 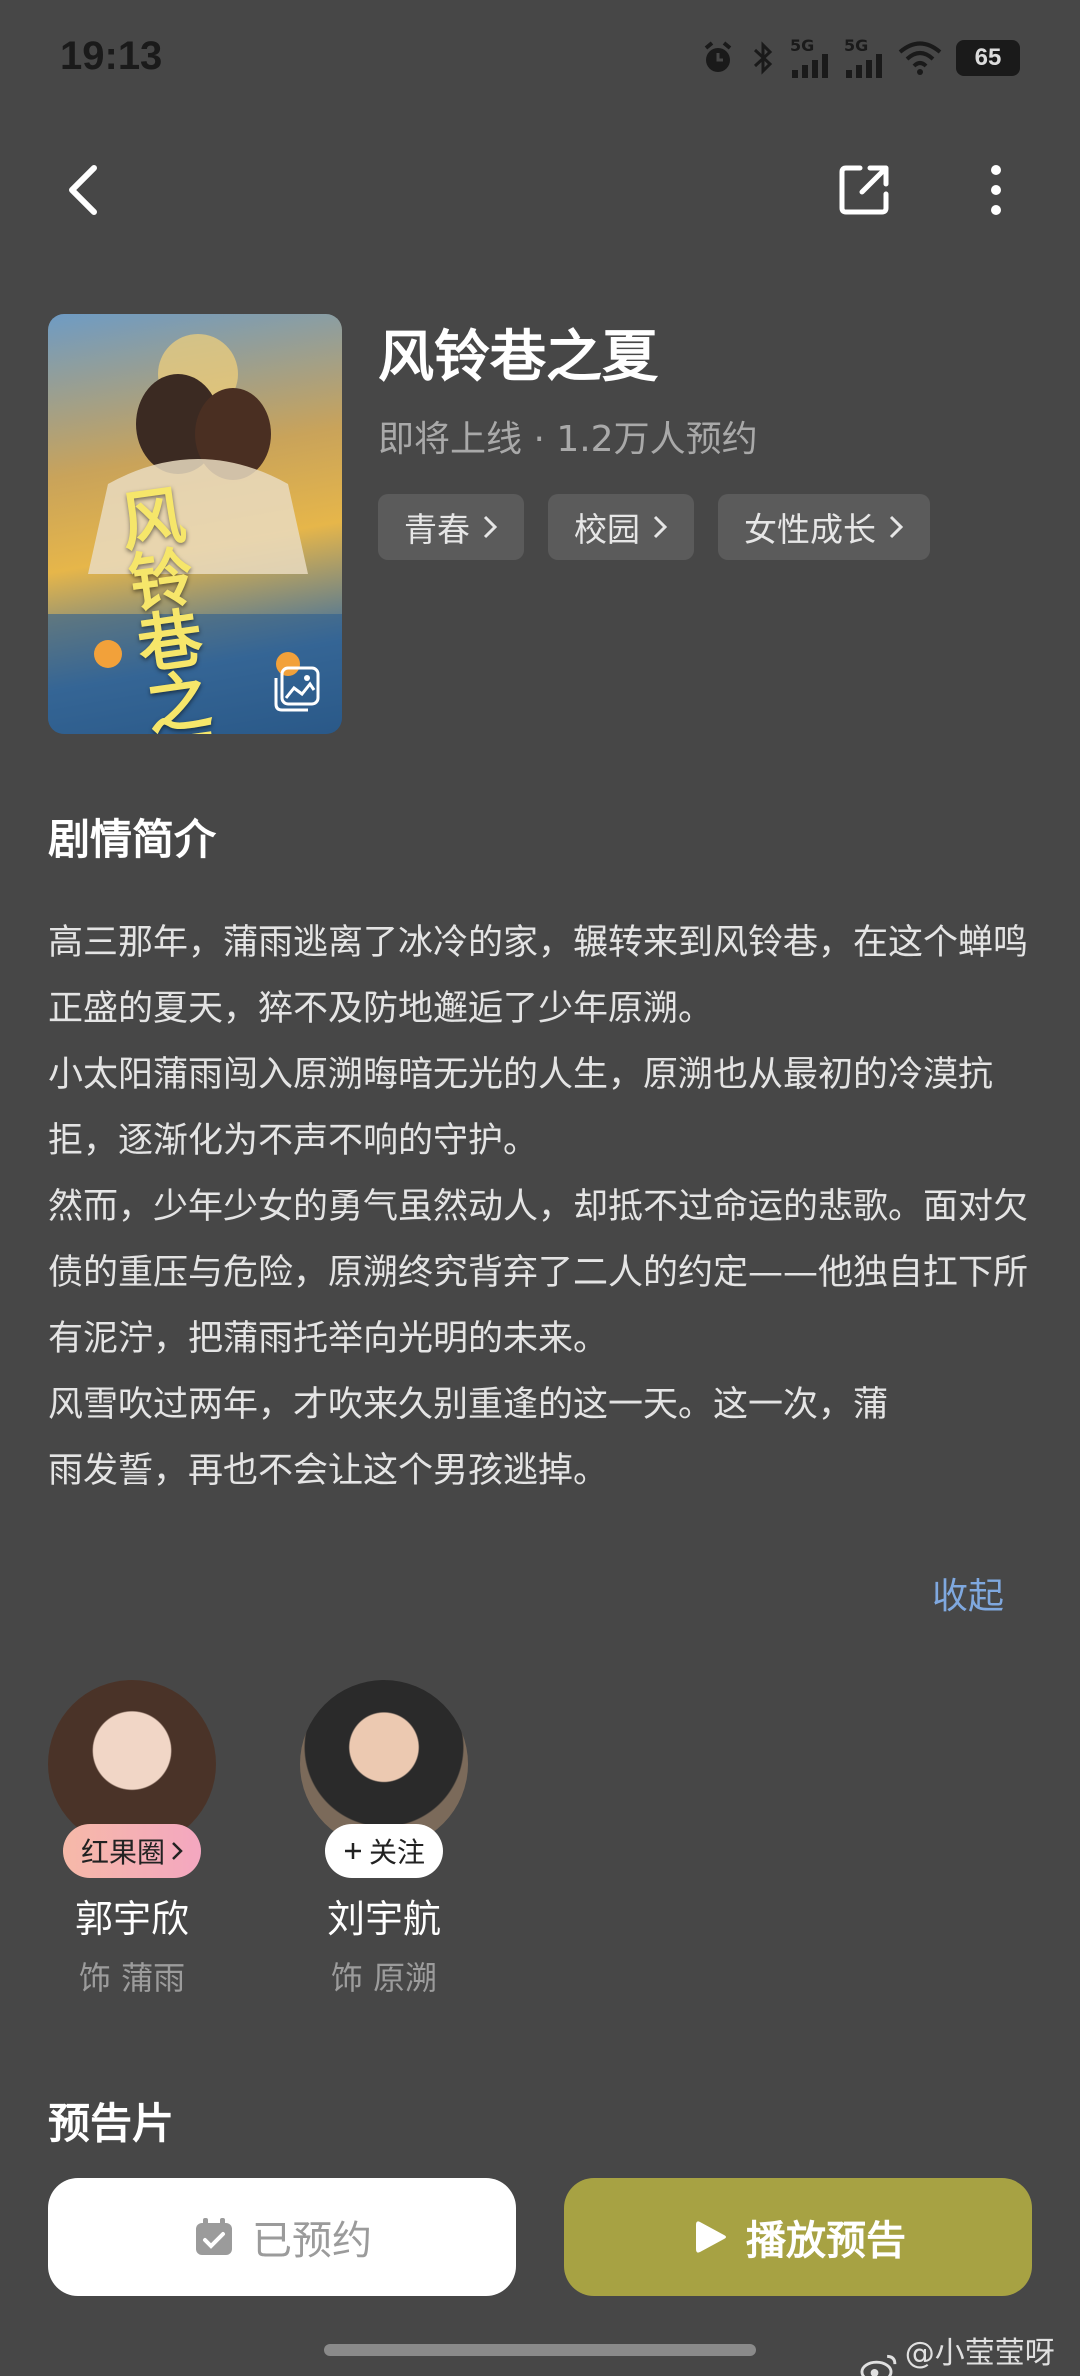 I want to click on synopsis-heading: 剧情简介, so click(x=132, y=839).